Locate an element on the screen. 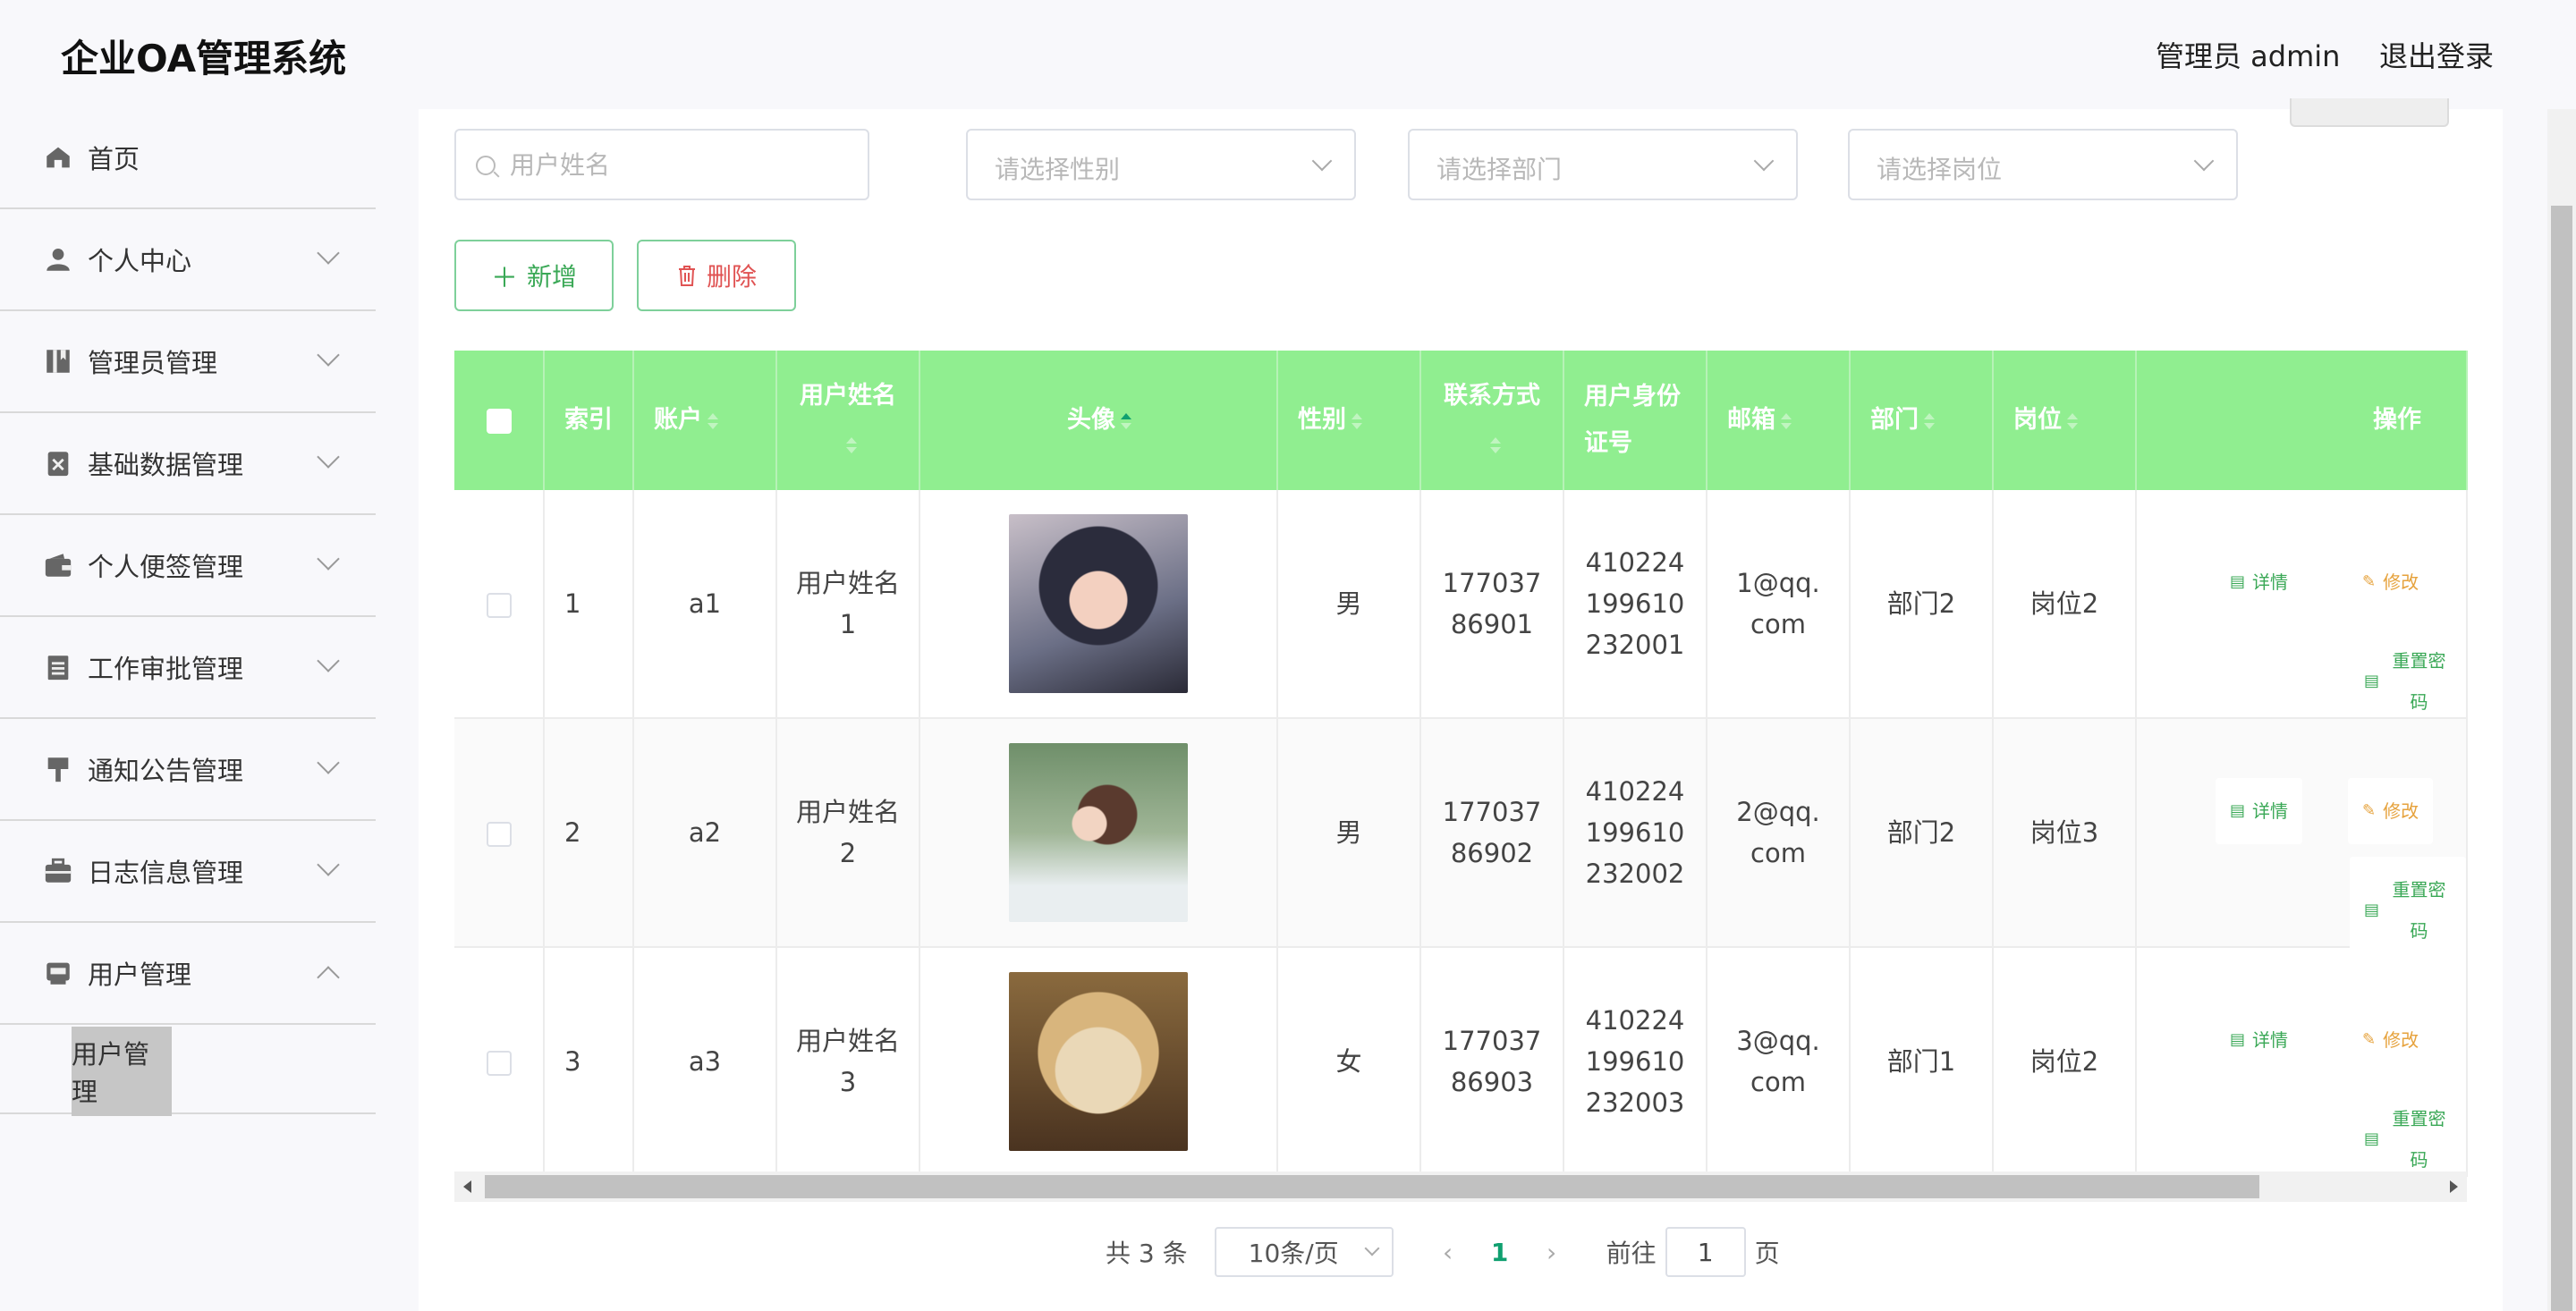 Image resolution: width=2576 pixels, height=1311 pixels. gender-select: 请选择性别 is located at coordinates (1161, 164).